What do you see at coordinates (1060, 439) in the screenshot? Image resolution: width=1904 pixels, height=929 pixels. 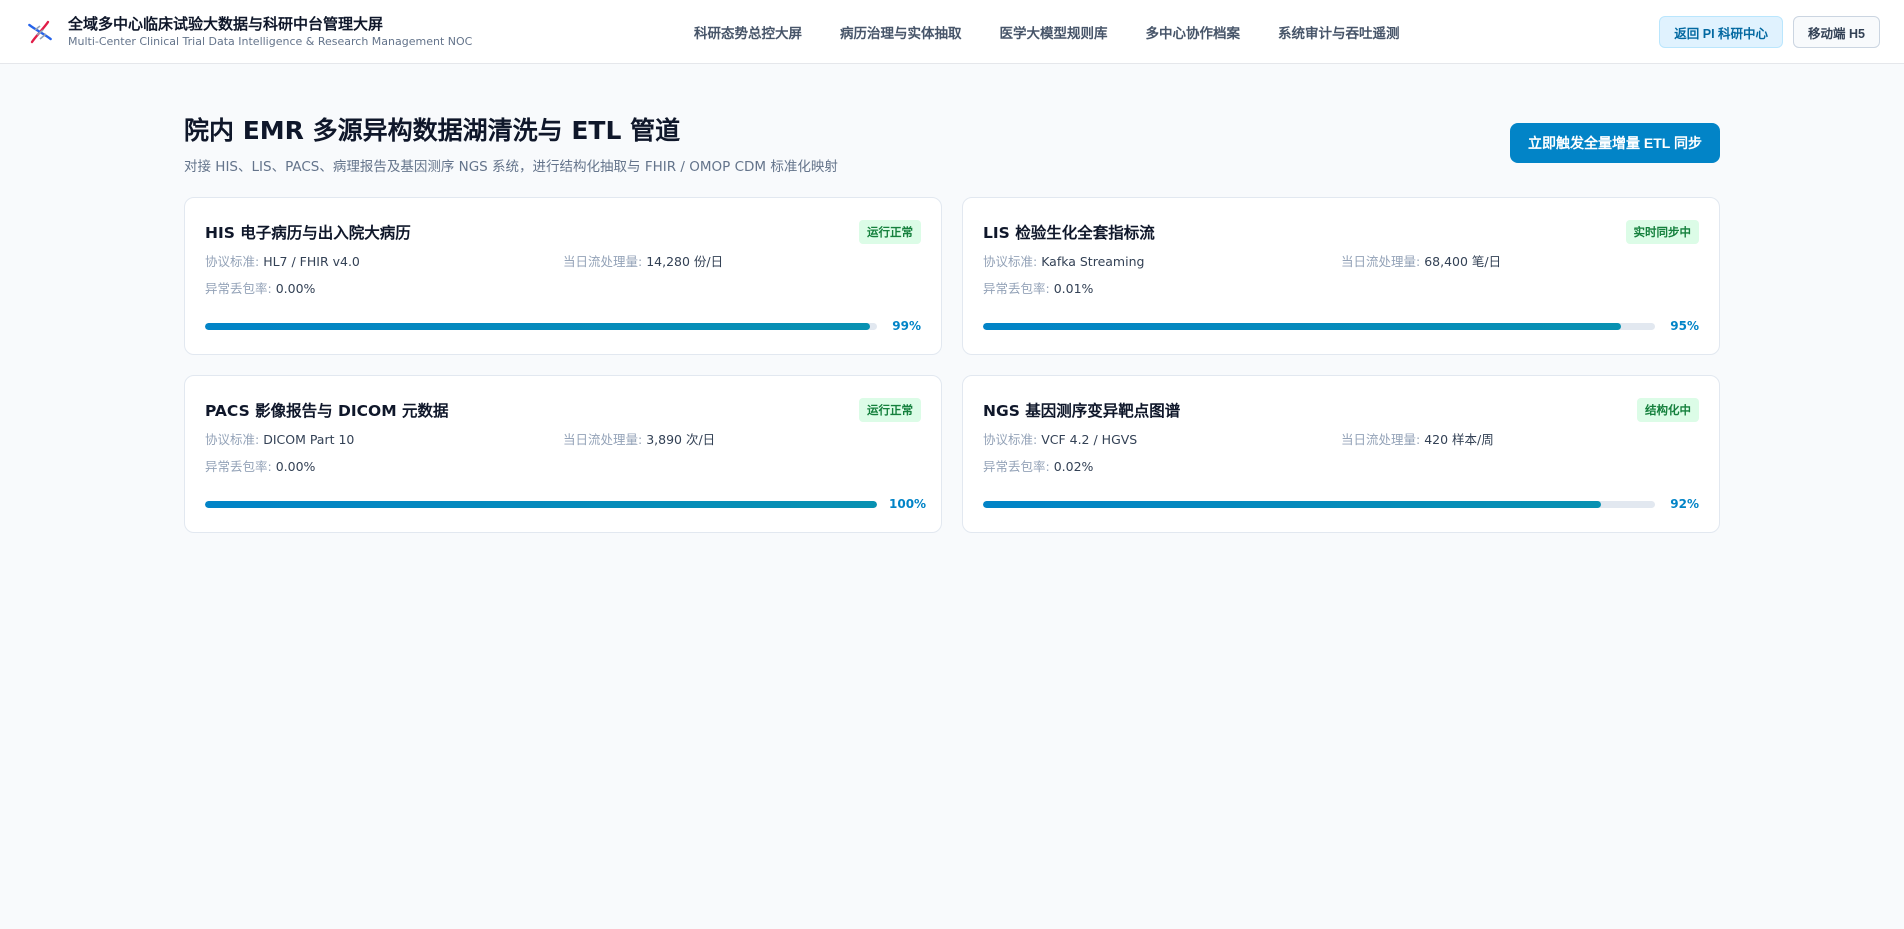 I see `protocol-field: 协议标准: VCF 4.2 / HGVS` at bounding box center [1060, 439].